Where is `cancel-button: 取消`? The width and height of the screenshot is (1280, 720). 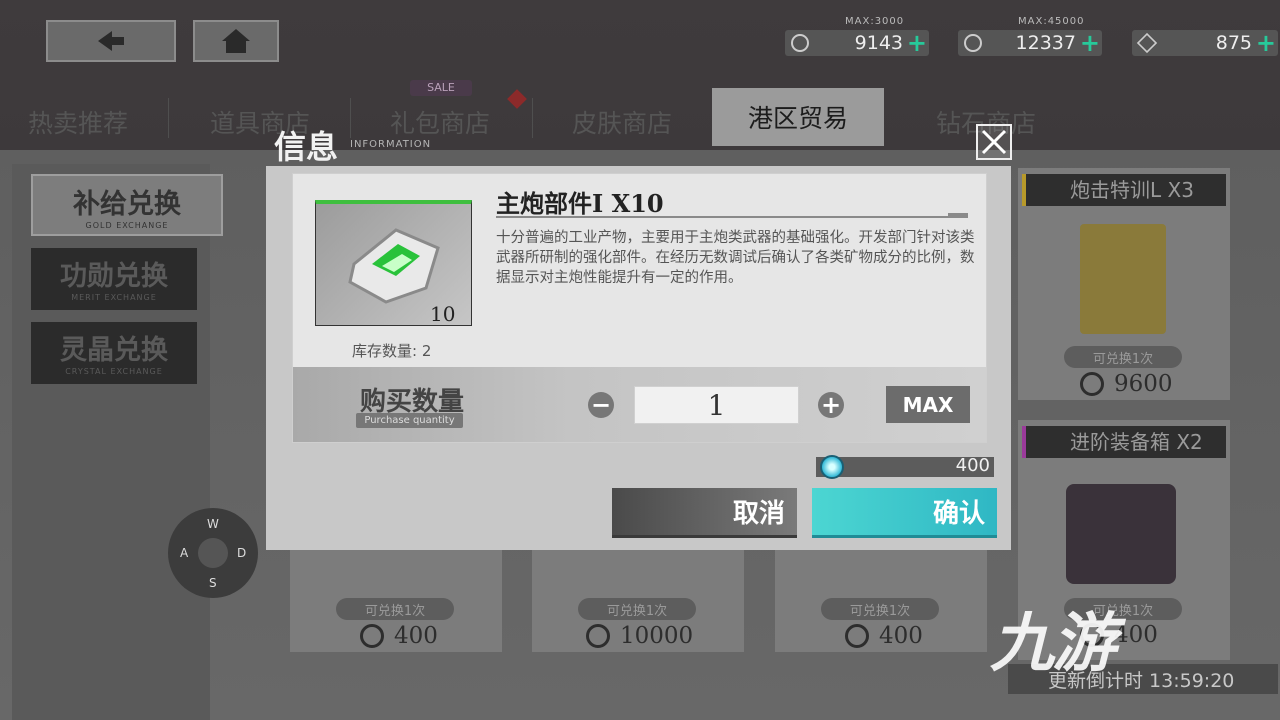 cancel-button: 取消 is located at coordinates (704, 513).